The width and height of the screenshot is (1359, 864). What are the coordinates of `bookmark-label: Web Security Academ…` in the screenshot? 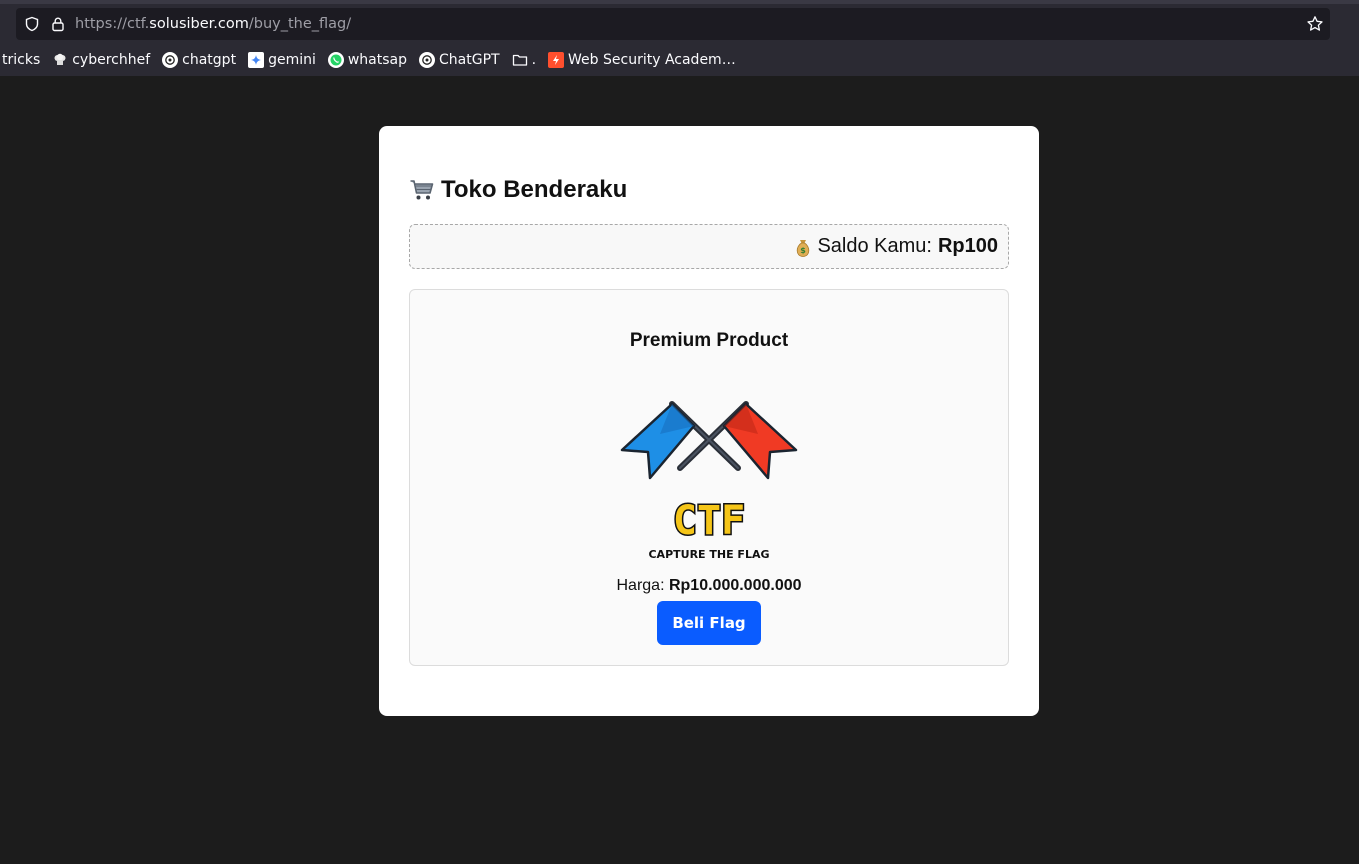 It's located at (652, 60).